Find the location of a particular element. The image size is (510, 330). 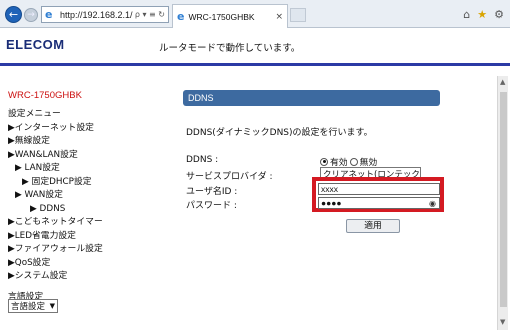

menu-item-internet: ▶インターネット設定 is located at coordinates (55, 129).